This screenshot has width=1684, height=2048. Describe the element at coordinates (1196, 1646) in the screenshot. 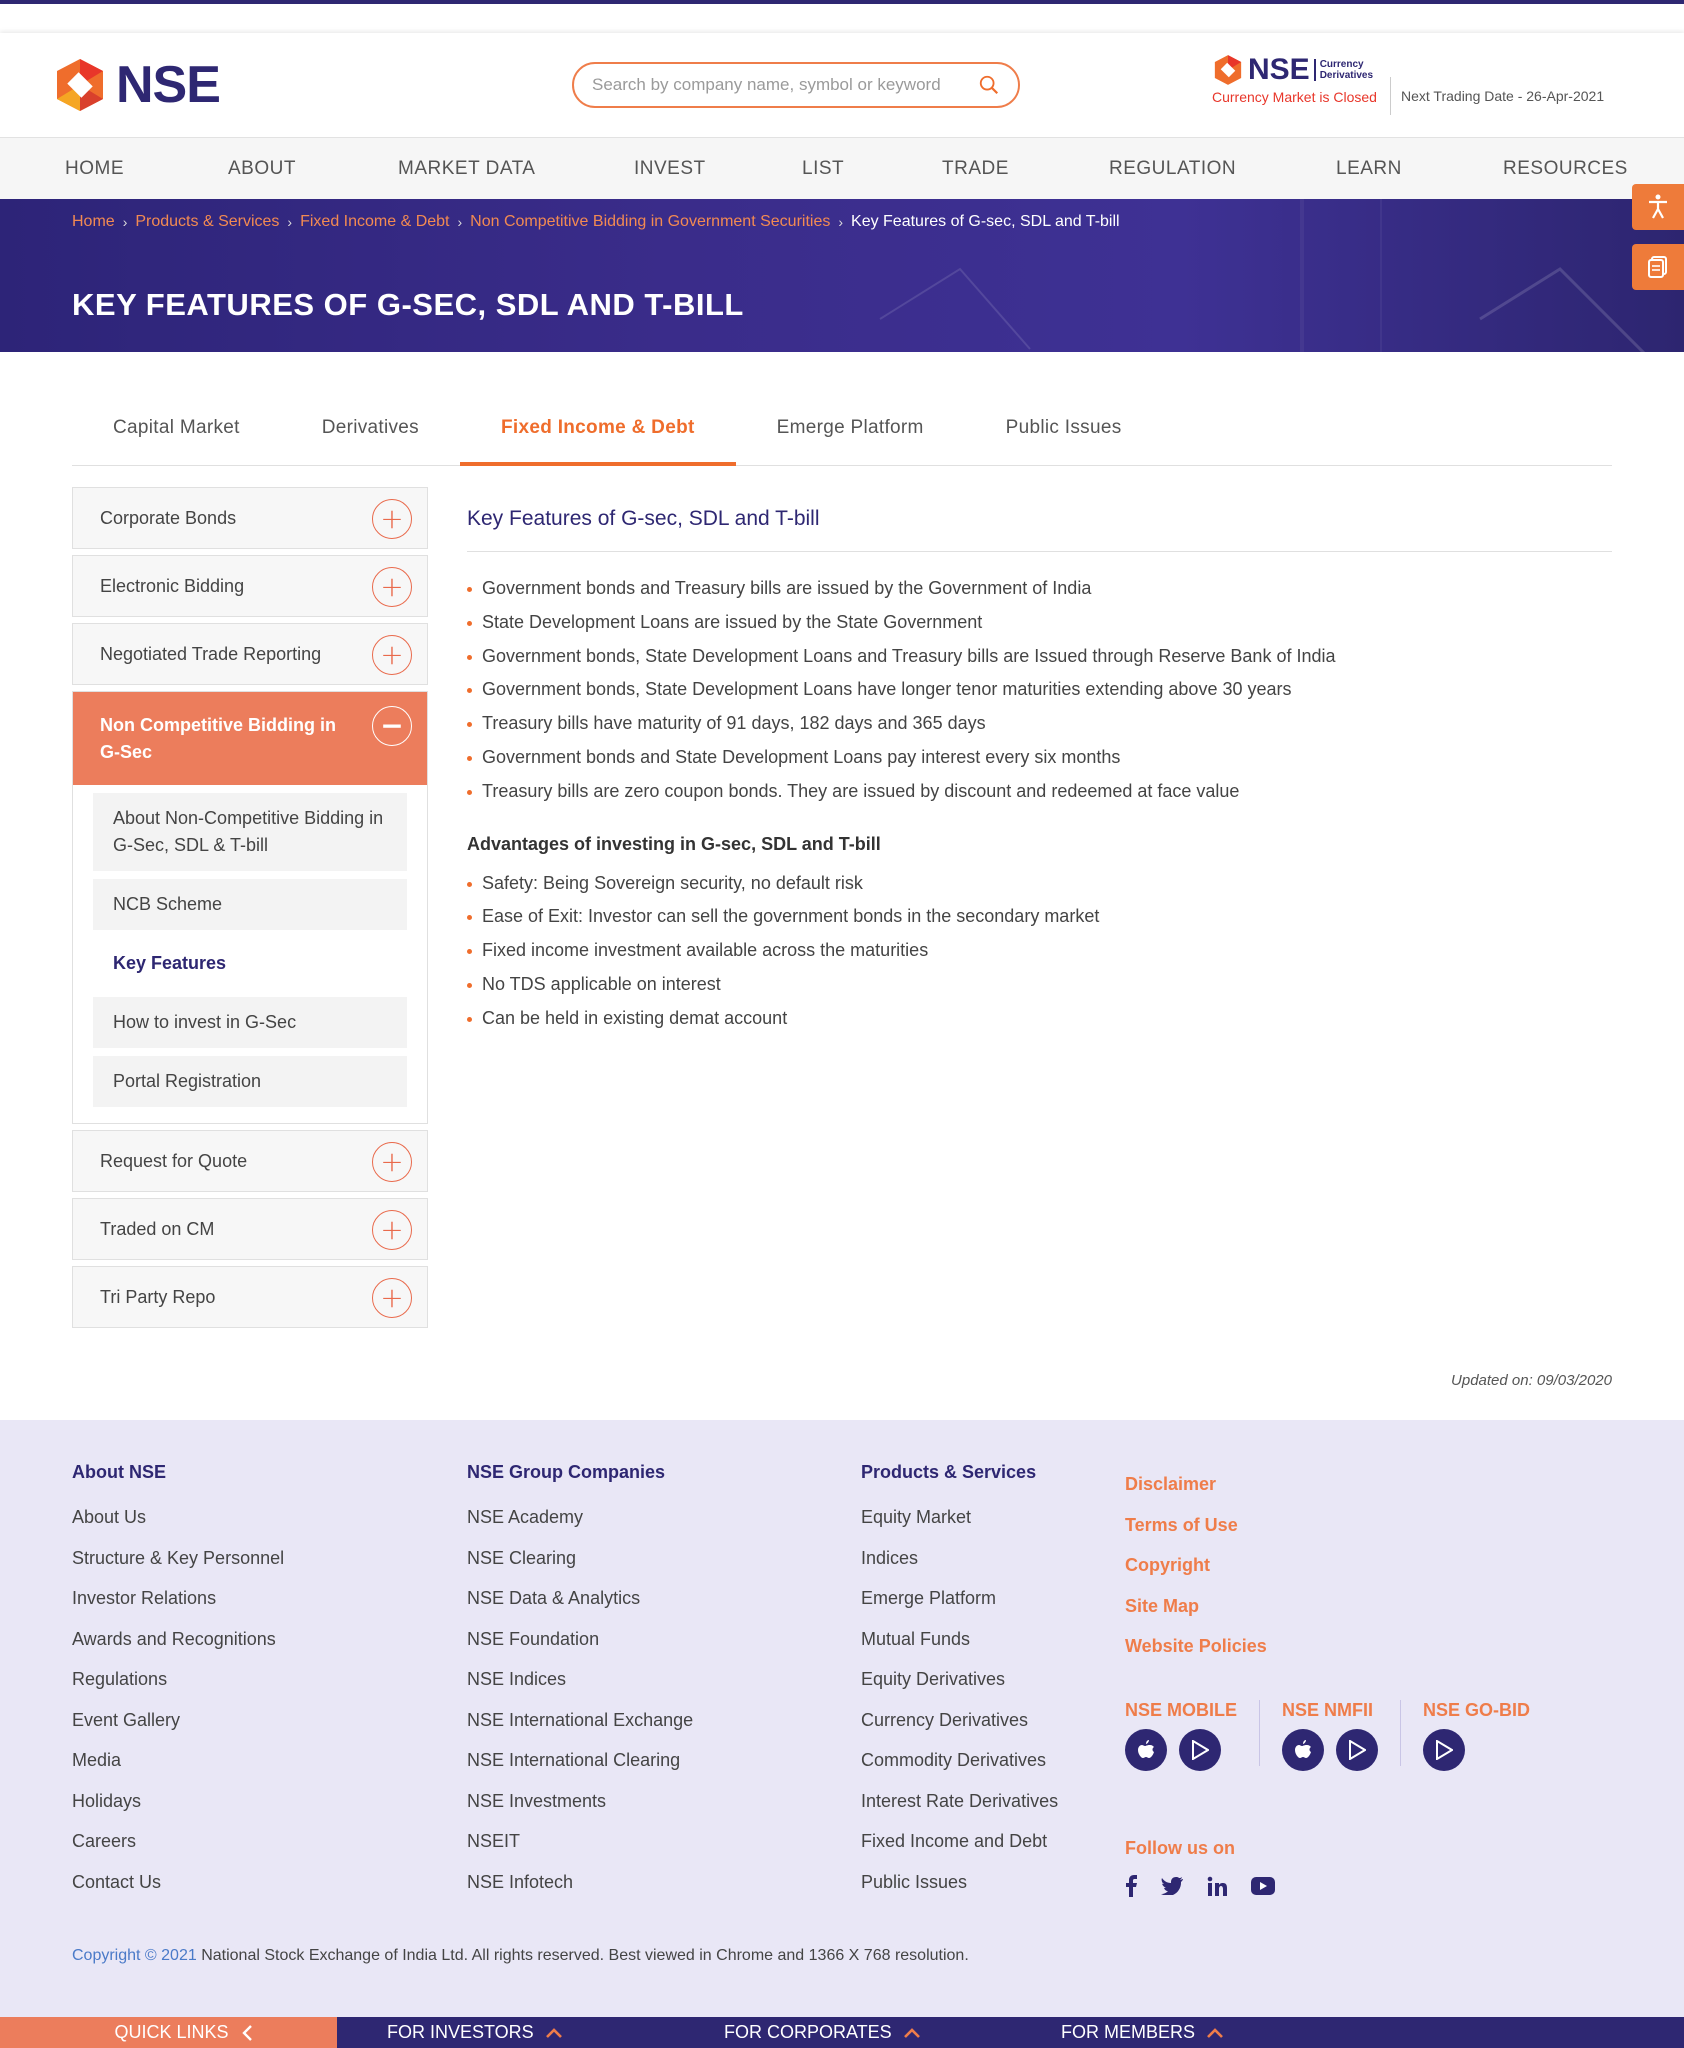

I see `website-policies-link: Website Policies` at that location.